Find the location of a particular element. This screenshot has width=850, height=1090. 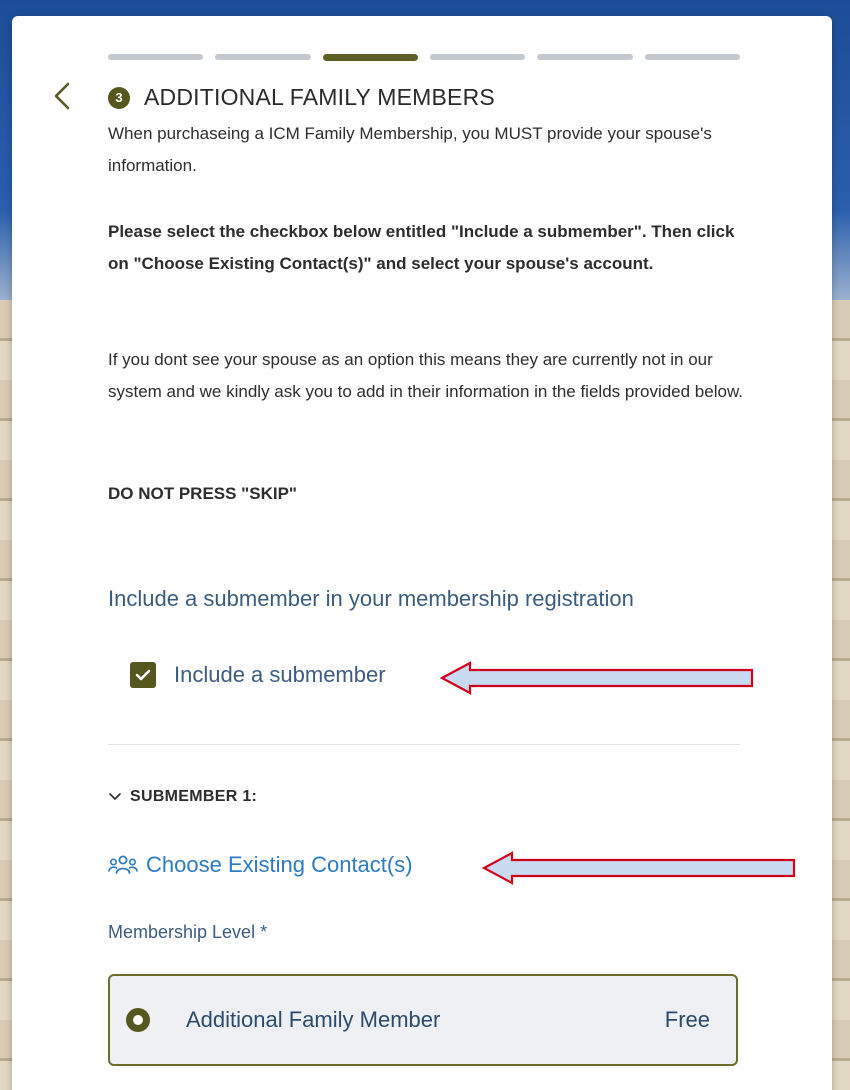

submember-1-toggle: SUBMEMBER 1: is located at coordinates (182, 797).